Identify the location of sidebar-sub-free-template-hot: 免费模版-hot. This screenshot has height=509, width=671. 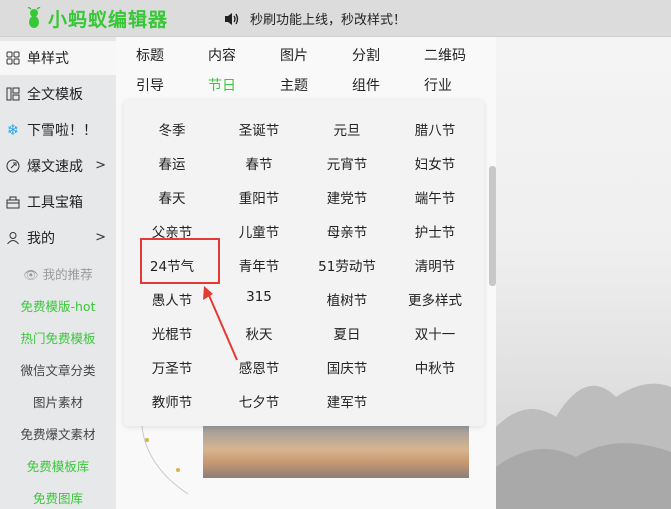
(58, 305).